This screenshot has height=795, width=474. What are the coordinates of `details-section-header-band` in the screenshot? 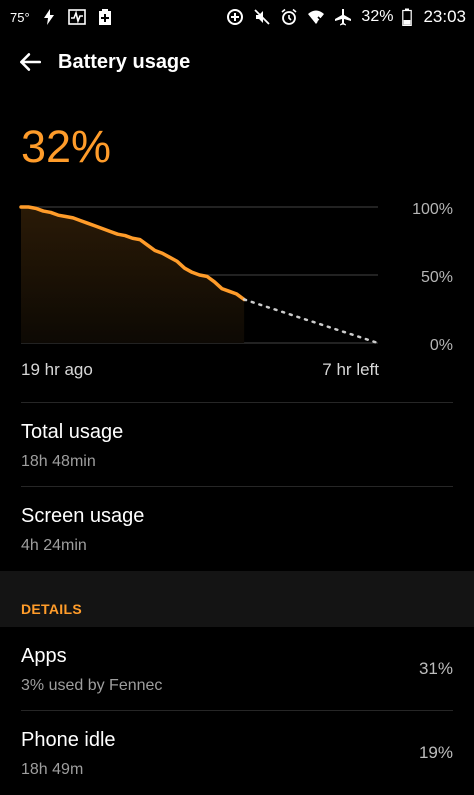 It's located at (237, 599).